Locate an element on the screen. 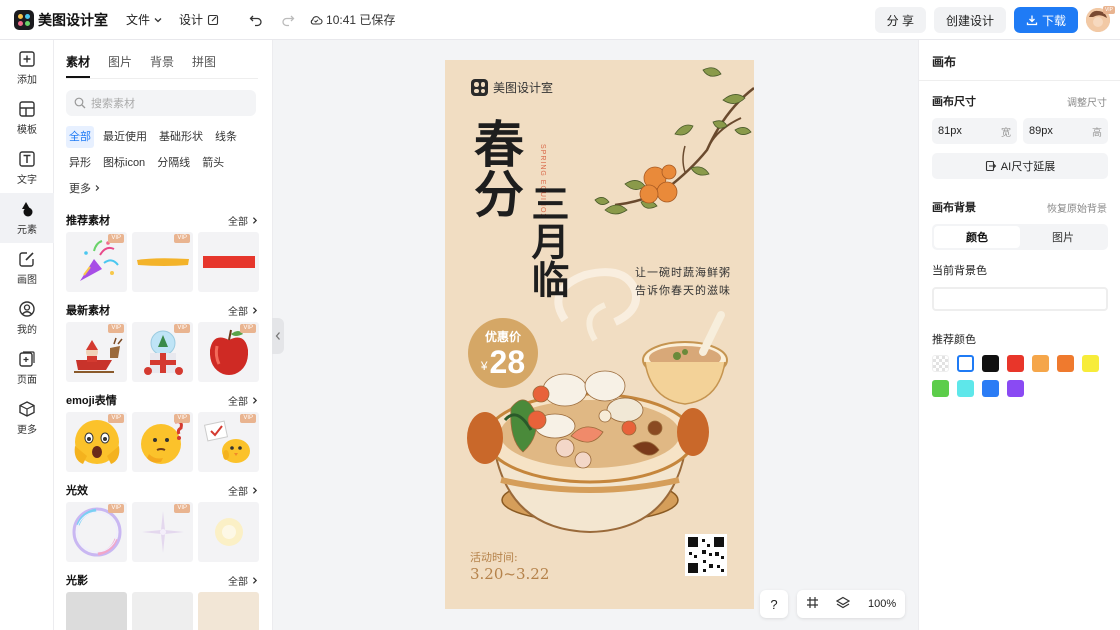  chip-icons: 图标icon is located at coordinates (124, 163).